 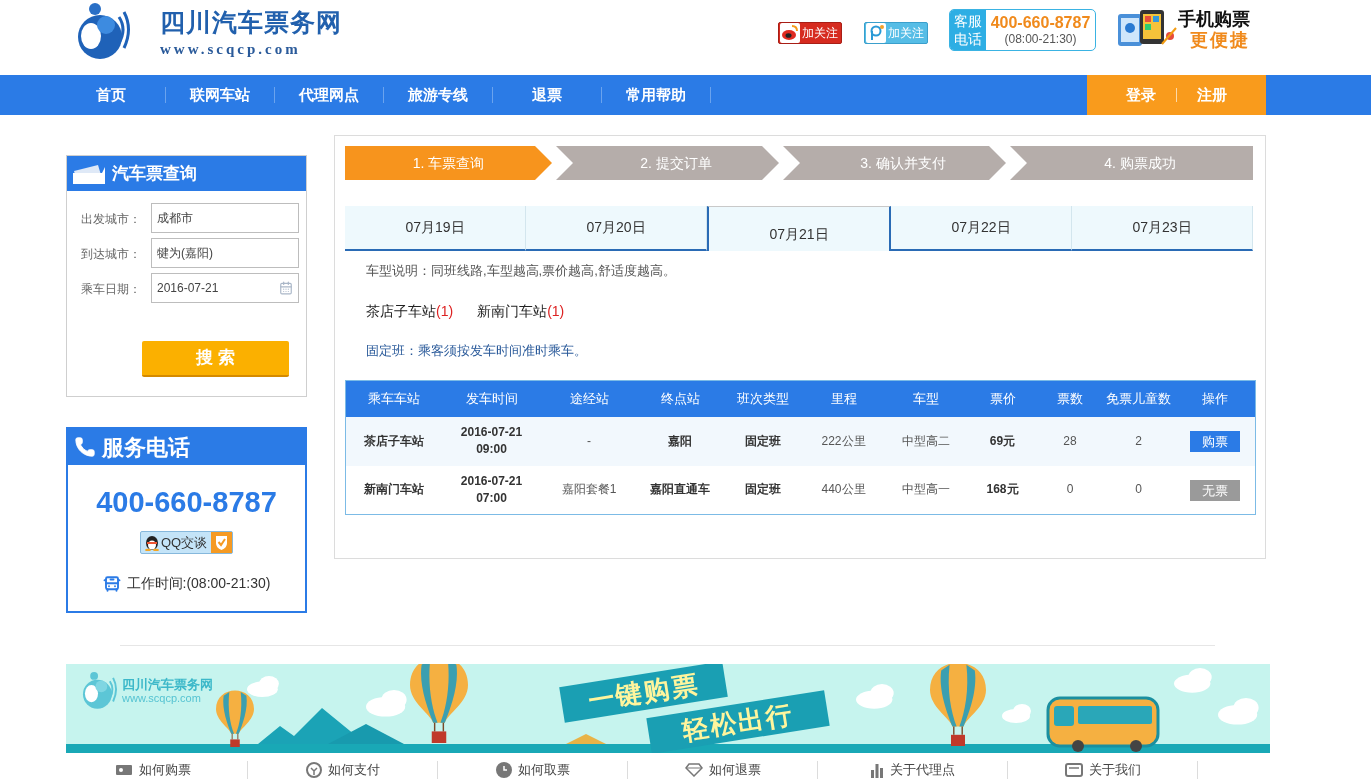 I want to click on table-cell: 嘉阳直通车, so click(x=680, y=490).